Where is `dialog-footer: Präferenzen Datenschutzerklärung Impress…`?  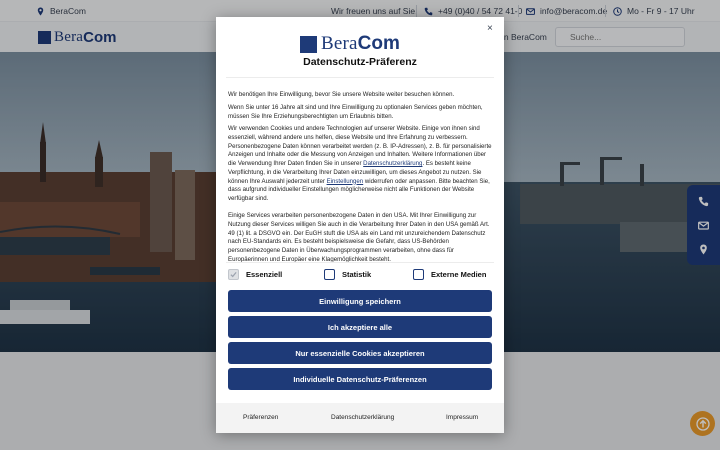 dialog-footer: Präferenzen Datenschutzerklärung Impress… is located at coordinates (360, 418).